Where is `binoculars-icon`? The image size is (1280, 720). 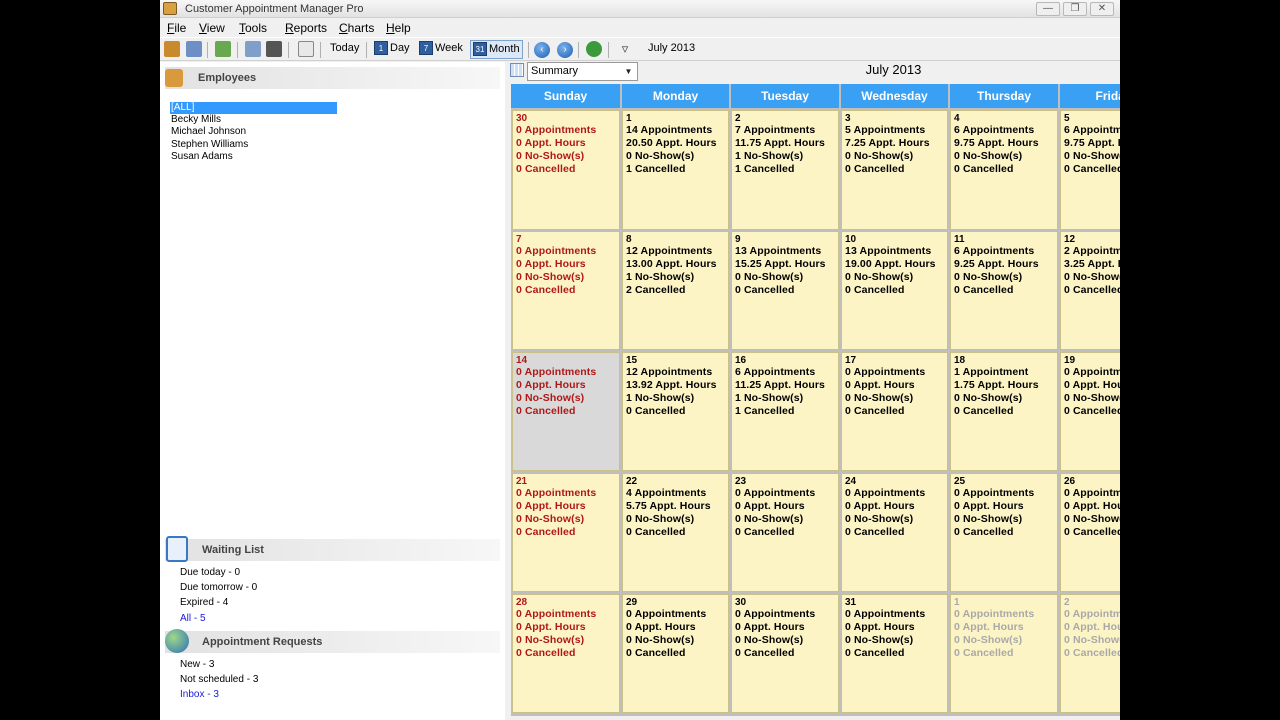 binoculars-icon is located at coordinates (274, 49).